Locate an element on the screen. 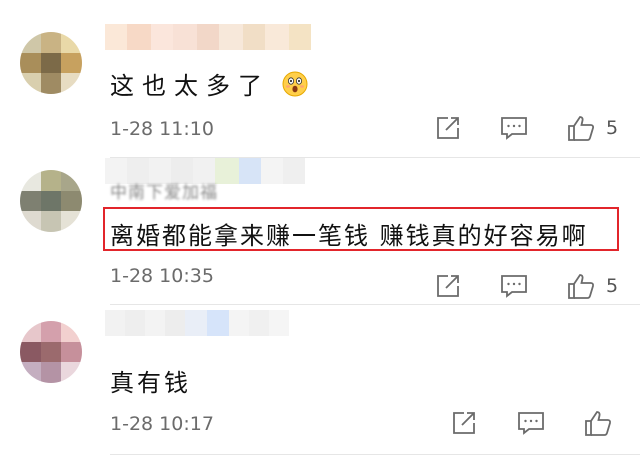 This screenshot has height=455, width=640. comment-text: 真有钱 is located at coordinates (150, 383).